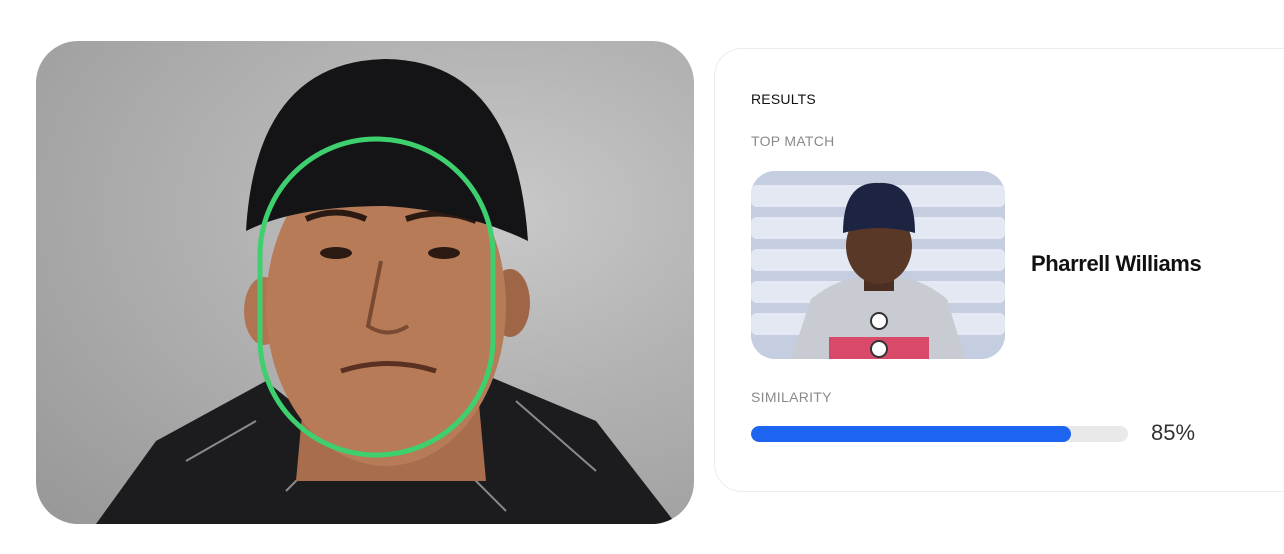  What do you see at coordinates (783, 99) in the screenshot?
I see `results-title: RESULTS` at bounding box center [783, 99].